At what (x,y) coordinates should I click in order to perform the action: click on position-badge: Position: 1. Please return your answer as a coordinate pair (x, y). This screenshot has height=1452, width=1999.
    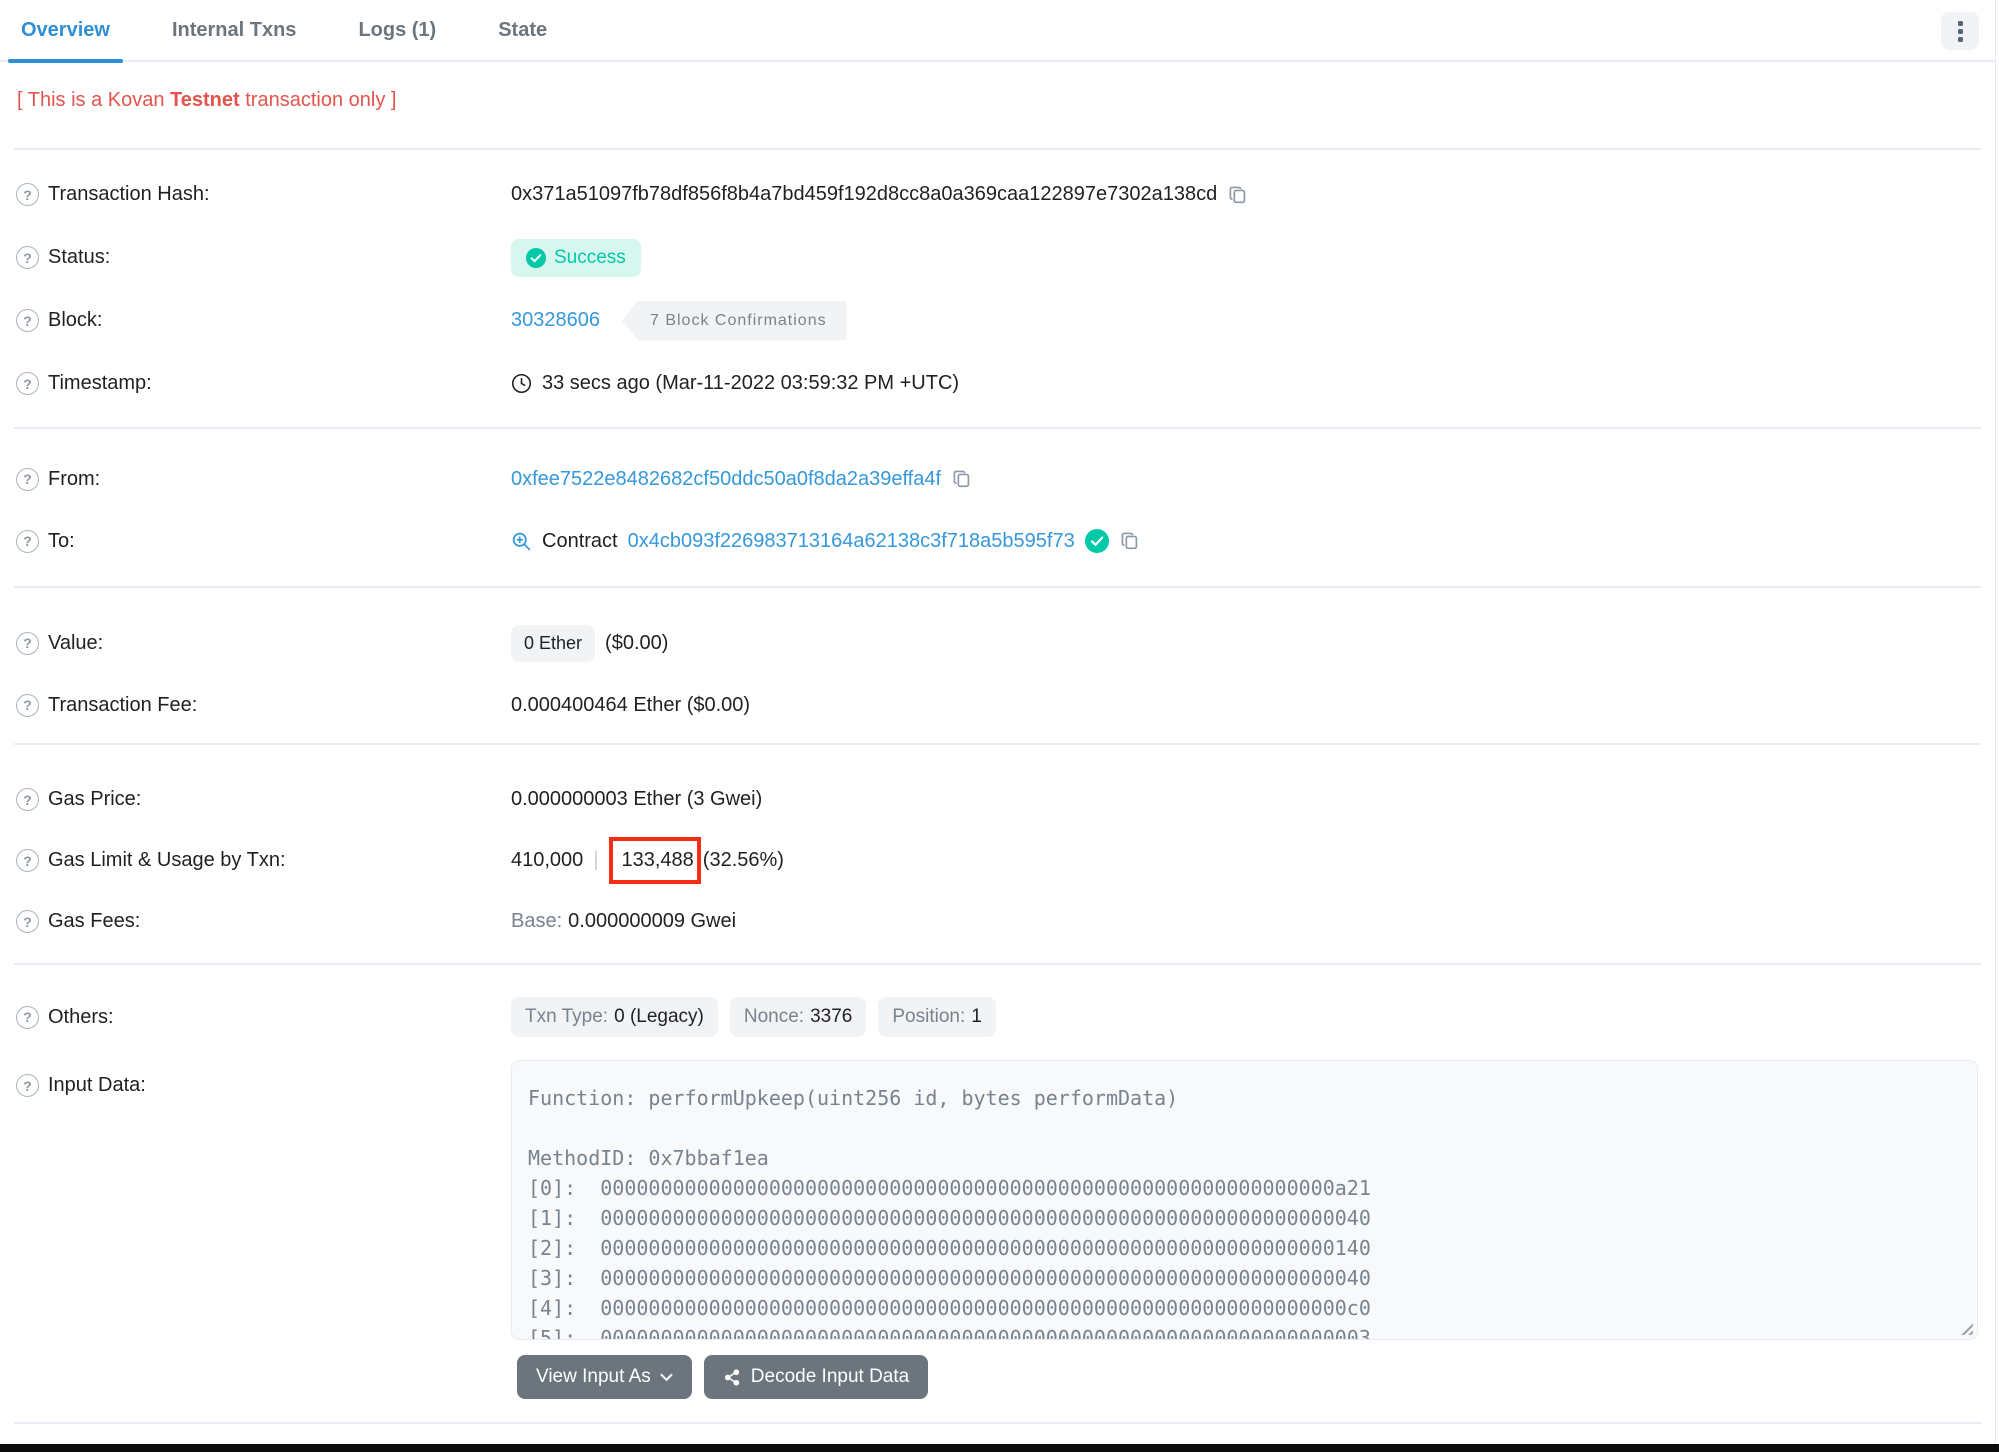
    Looking at the image, I should click on (937, 1017).